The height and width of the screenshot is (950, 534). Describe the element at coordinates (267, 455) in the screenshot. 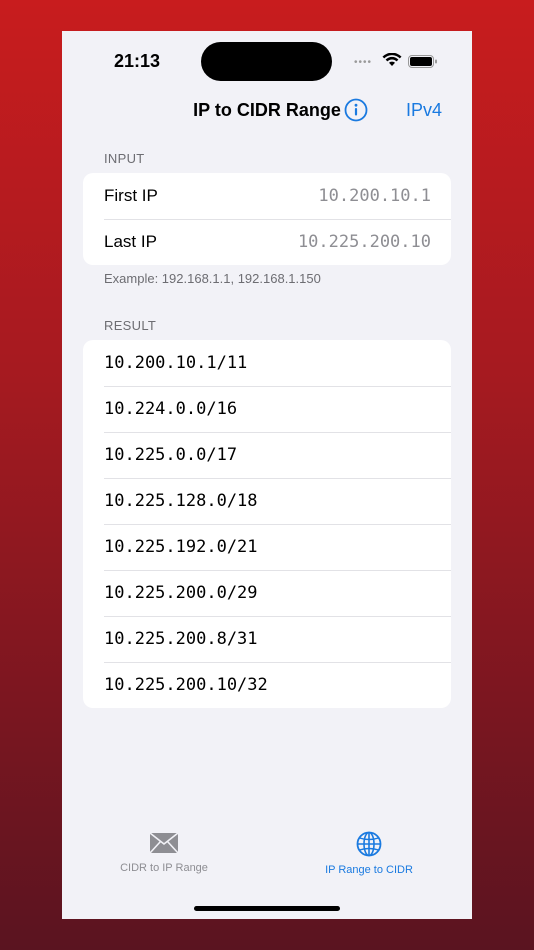

I see `result-row: 10.225.0.0/17` at that location.